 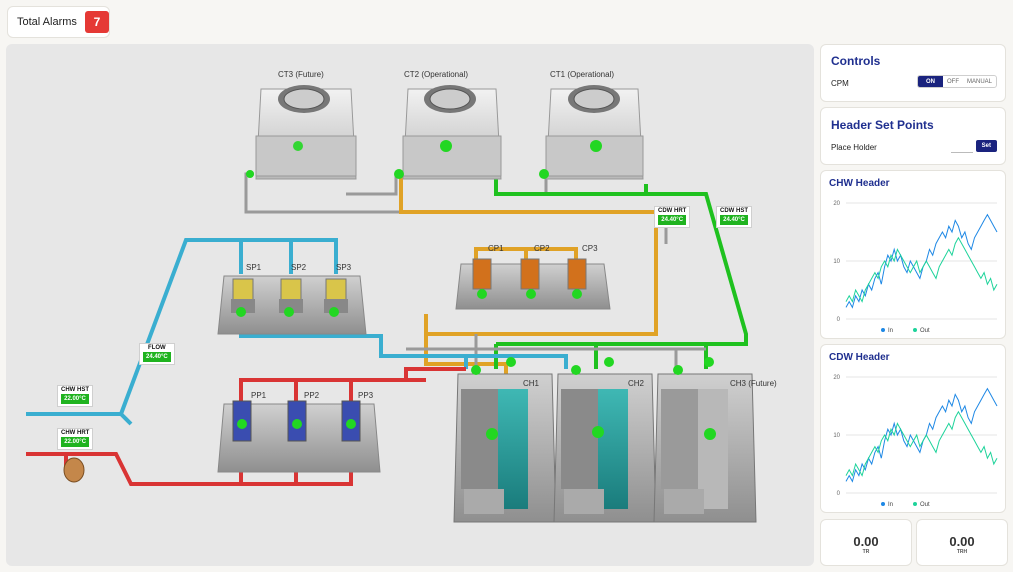 I want to click on cpm-on-option: ON, so click(x=930, y=81).